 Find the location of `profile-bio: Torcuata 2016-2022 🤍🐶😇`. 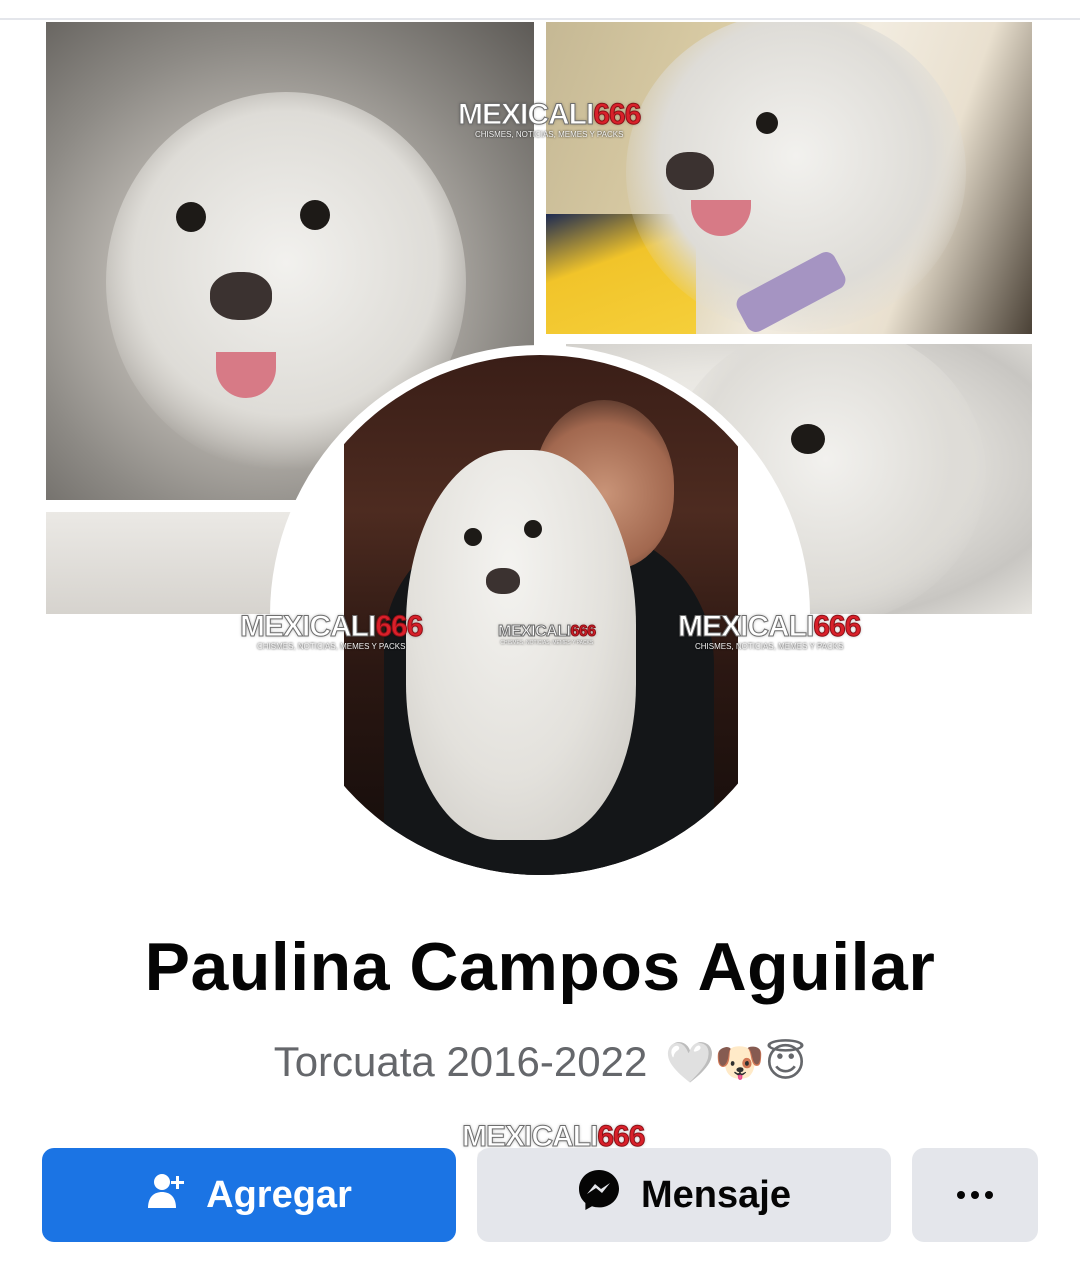

profile-bio: Torcuata 2016-2022 🤍🐶😇 is located at coordinates (540, 1062).